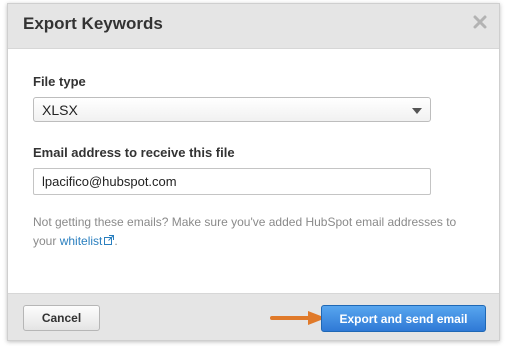 Image resolution: width=505 pixels, height=346 pixels. I want to click on file-type-select: XLSX, so click(232, 109).